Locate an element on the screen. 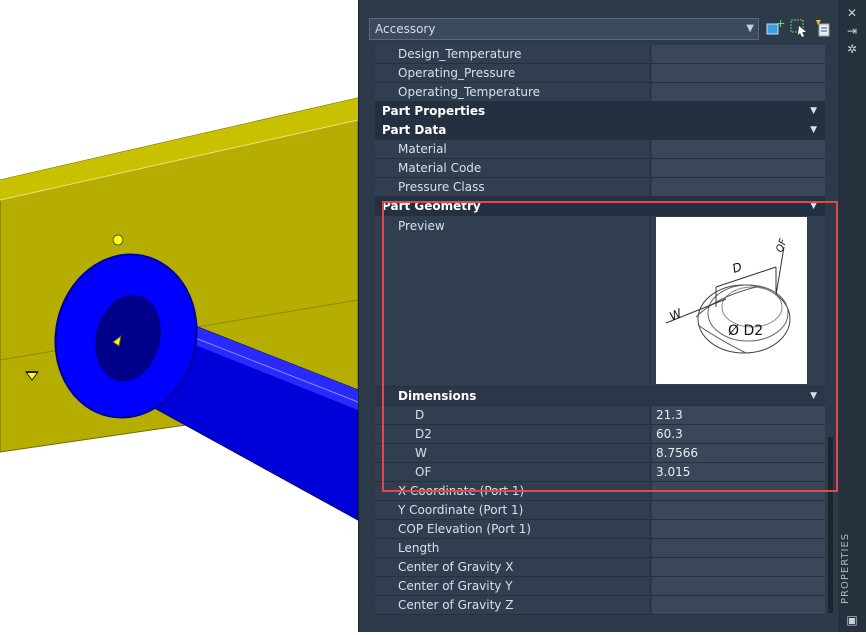  property-row: Length is located at coordinates (600, 548).